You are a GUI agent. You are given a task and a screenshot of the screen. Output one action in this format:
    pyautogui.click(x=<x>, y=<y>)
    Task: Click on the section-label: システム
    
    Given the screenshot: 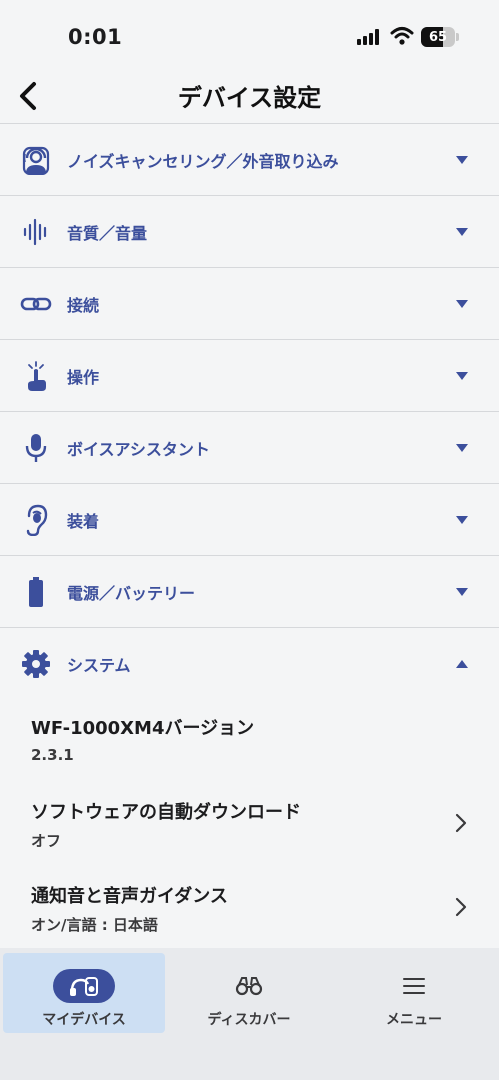 What is the action you would take?
    pyautogui.click(x=99, y=665)
    